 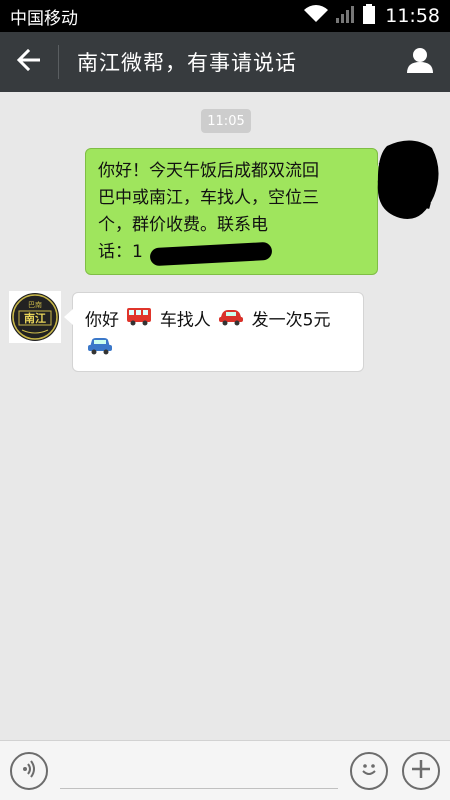 What do you see at coordinates (44, 18) in the screenshot?
I see `carrier-name: 中国移动` at bounding box center [44, 18].